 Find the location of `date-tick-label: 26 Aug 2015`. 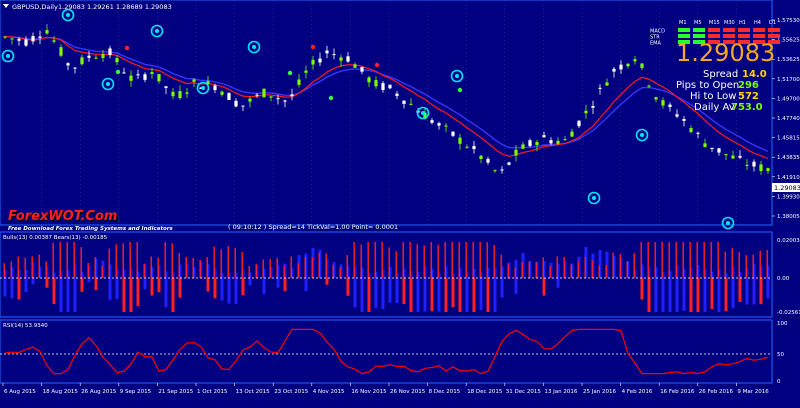

date-tick-label: 26 Aug 2015 is located at coordinates (99, 392).